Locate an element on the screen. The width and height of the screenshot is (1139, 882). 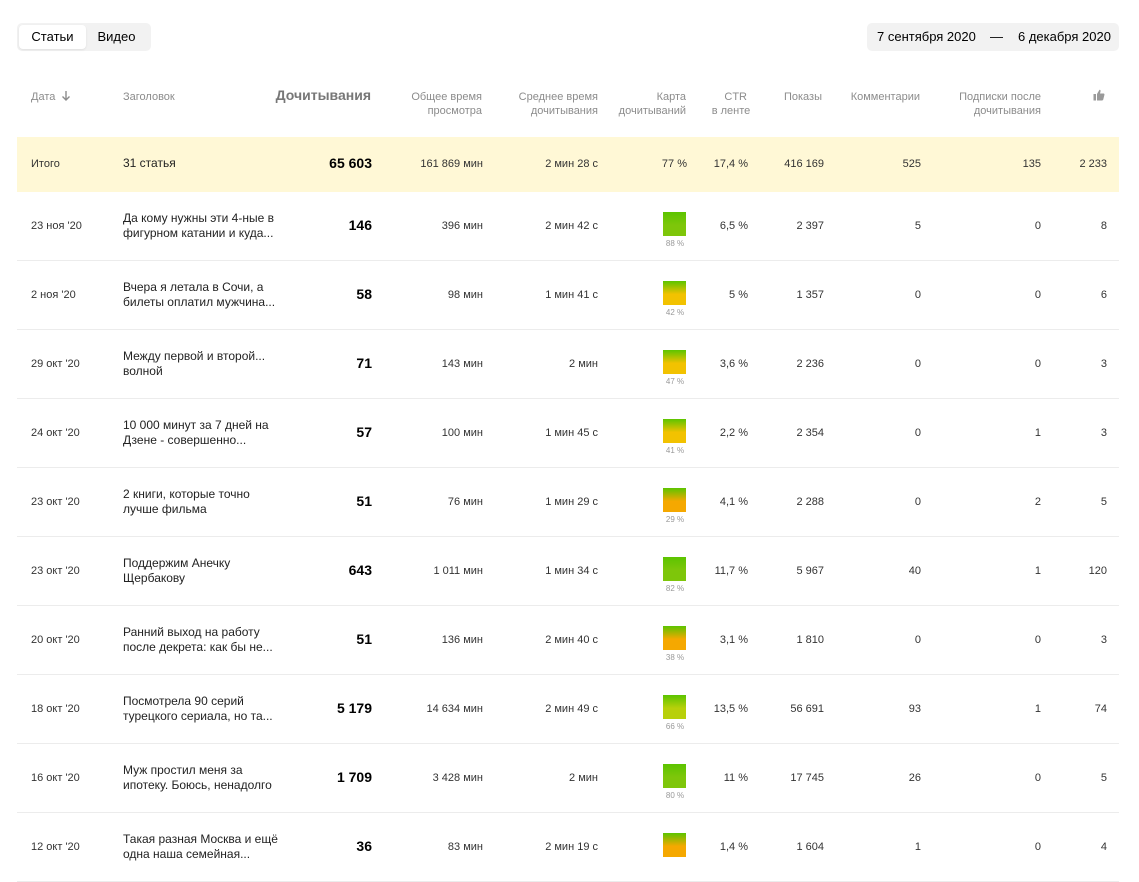
row-impressions: 5 967 is located at coordinates (810, 571).